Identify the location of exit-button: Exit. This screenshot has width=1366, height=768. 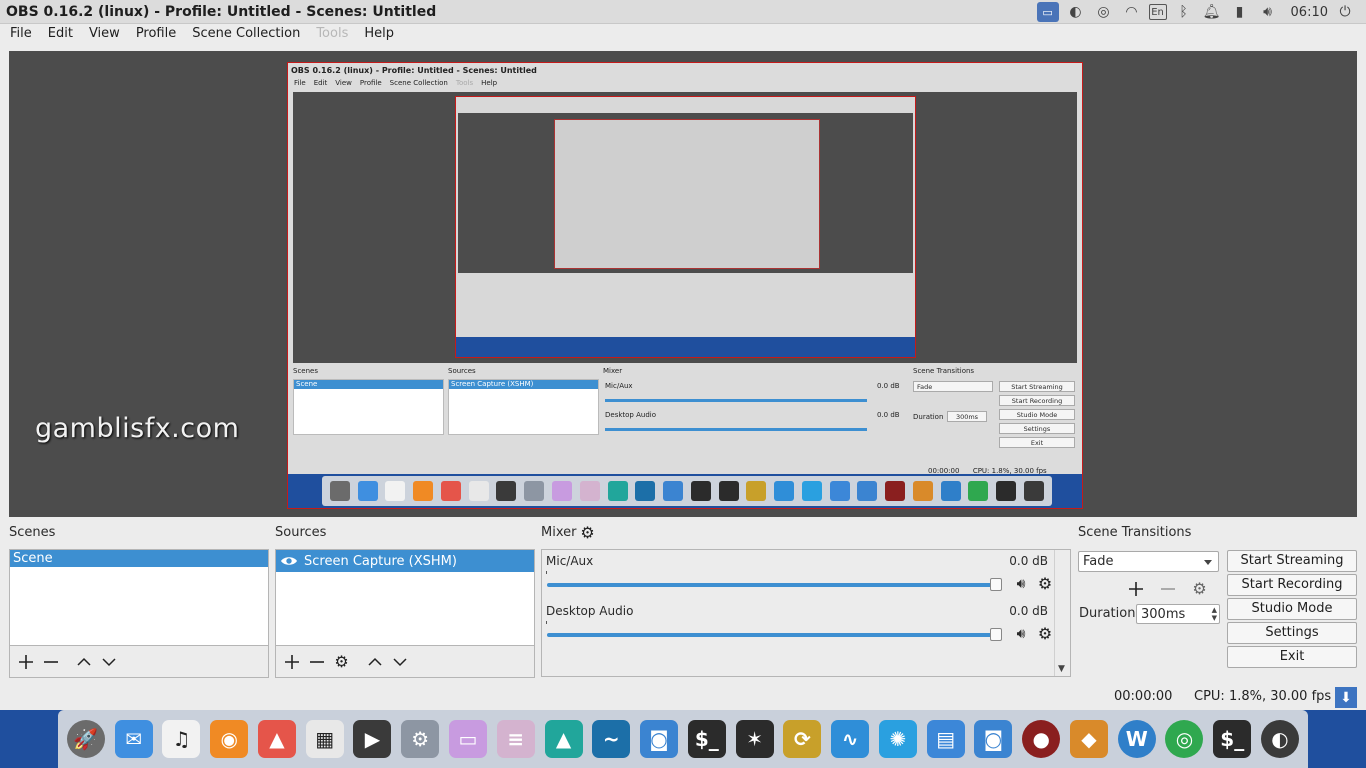
(1292, 657).